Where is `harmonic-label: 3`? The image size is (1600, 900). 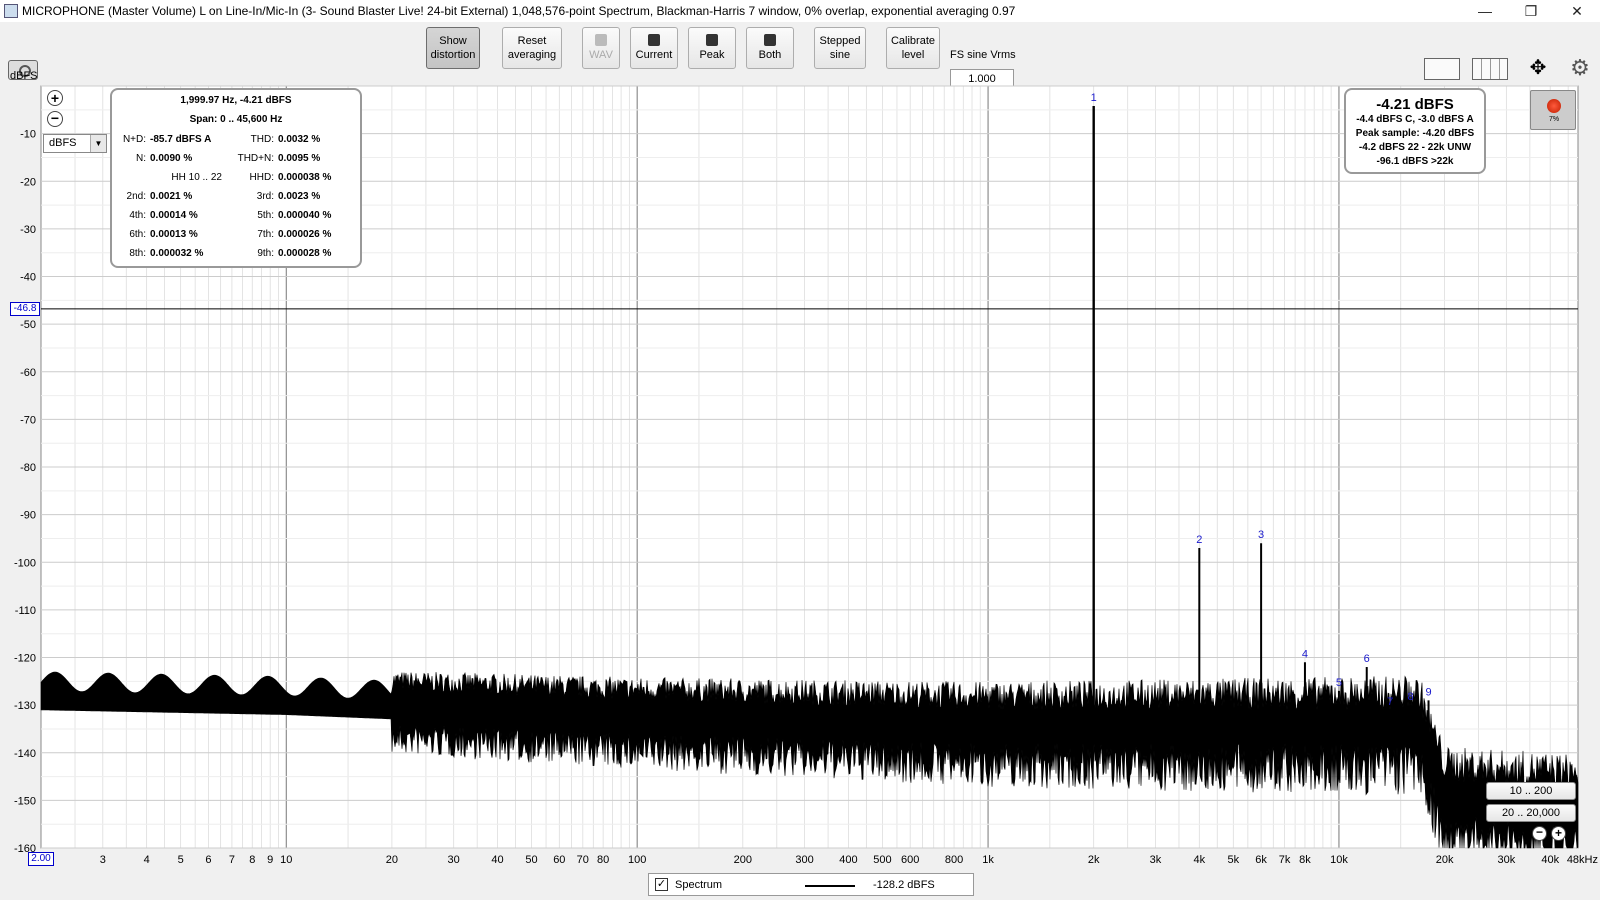 harmonic-label: 3 is located at coordinates (1261, 535).